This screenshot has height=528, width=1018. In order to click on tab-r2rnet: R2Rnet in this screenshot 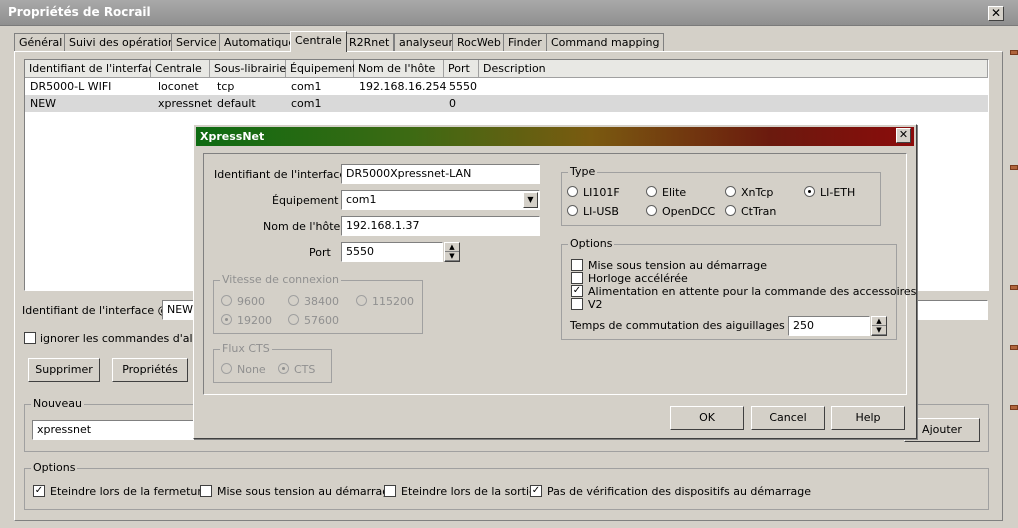, I will do `click(369, 42)`.